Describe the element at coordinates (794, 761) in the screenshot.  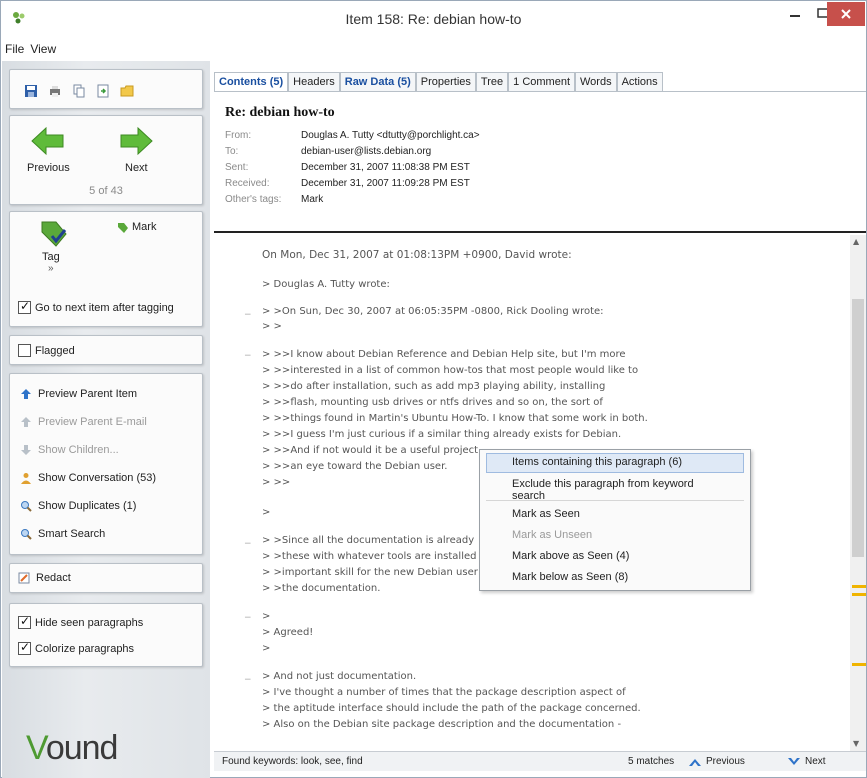
I see `chevron-down-icon` at that location.